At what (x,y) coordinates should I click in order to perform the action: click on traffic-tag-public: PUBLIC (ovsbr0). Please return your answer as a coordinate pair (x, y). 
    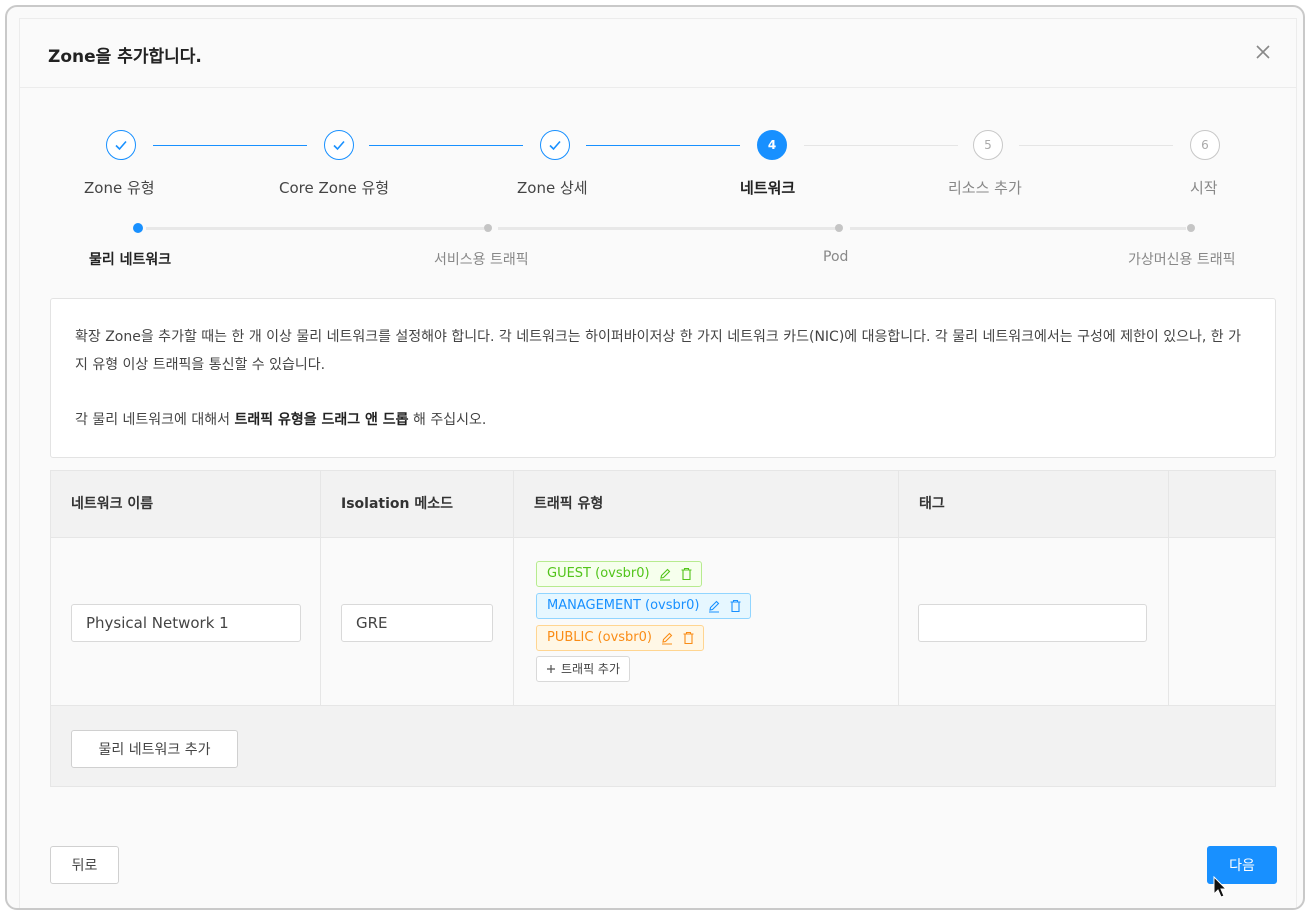
    Looking at the image, I should click on (620, 638).